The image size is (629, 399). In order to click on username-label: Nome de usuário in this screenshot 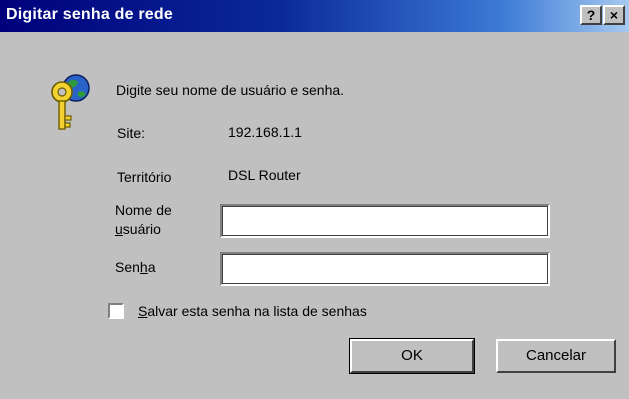, I will do `click(143, 220)`.